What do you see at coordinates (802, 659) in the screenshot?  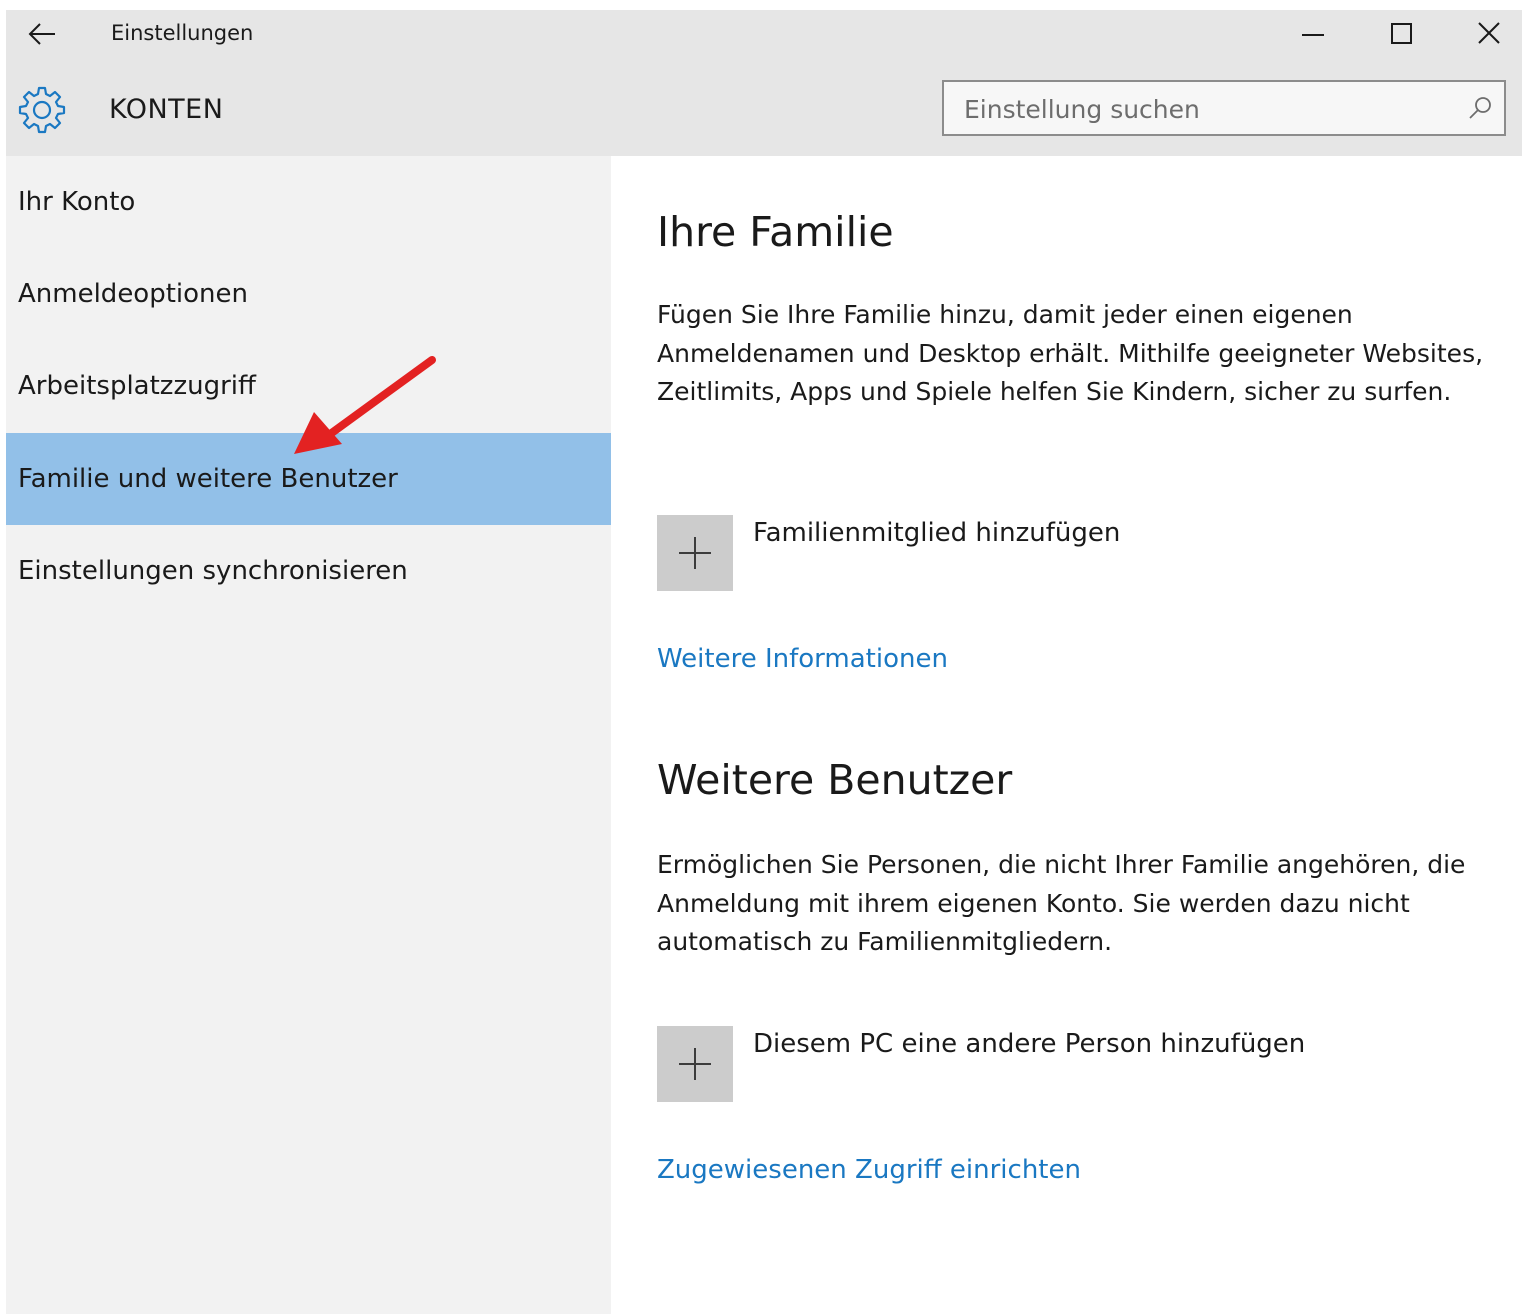 I see `more-info-link: Weitere Informationen` at bounding box center [802, 659].